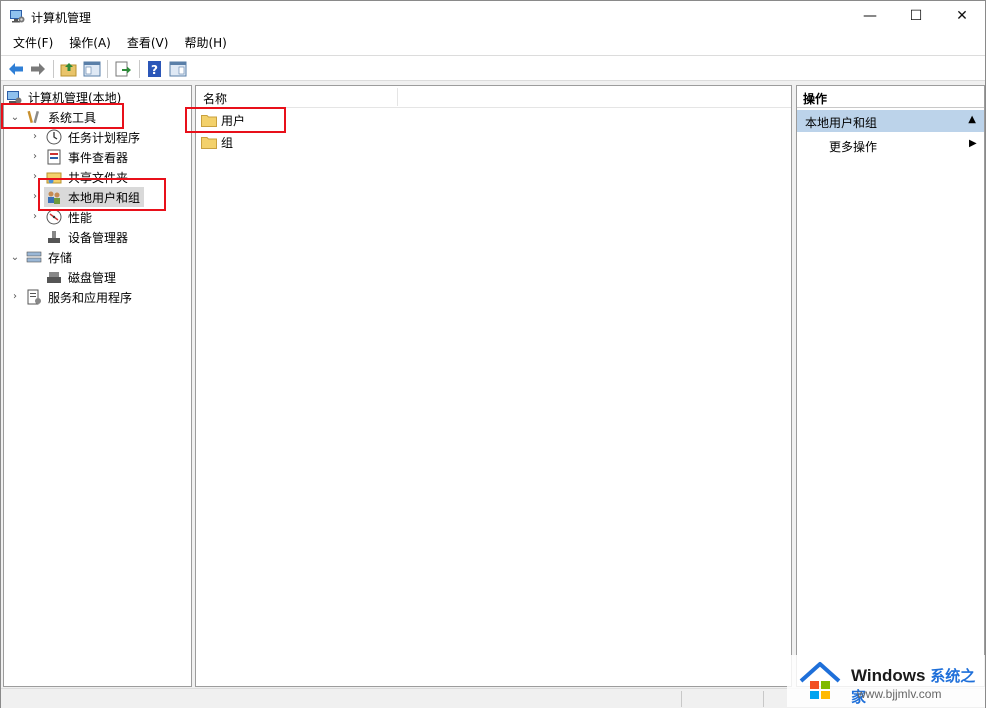 This screenshot has width=986, height=708. I want to click on tree-item-device-manager: 设备管理器, so click(88, 237).